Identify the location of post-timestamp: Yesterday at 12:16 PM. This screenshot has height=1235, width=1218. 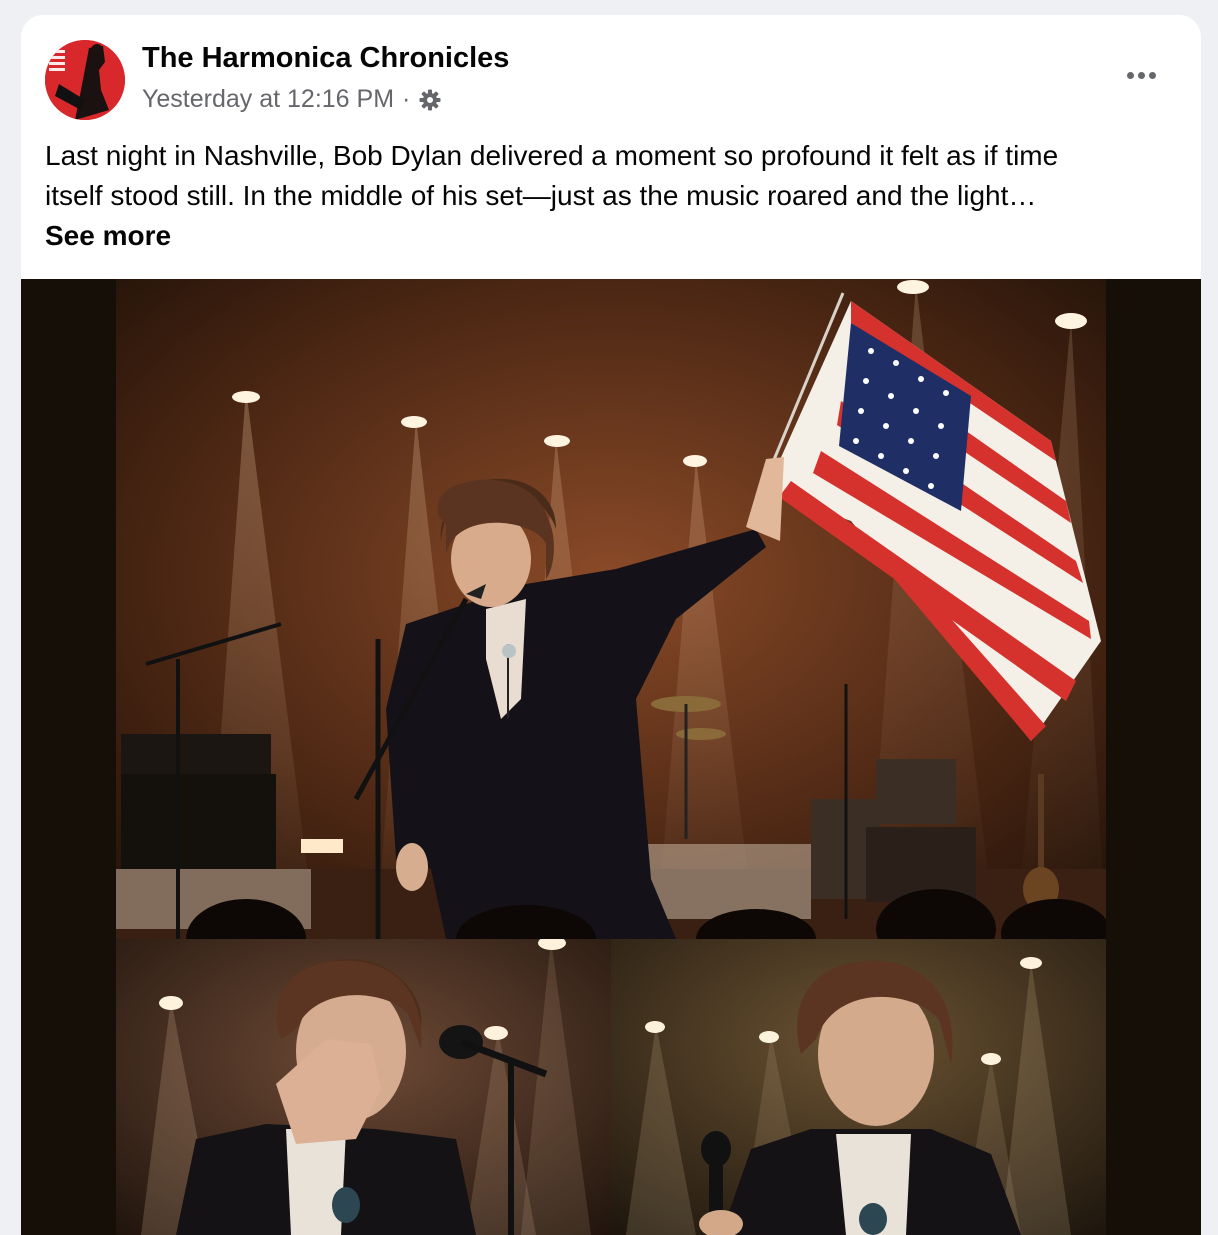
(268, 99).